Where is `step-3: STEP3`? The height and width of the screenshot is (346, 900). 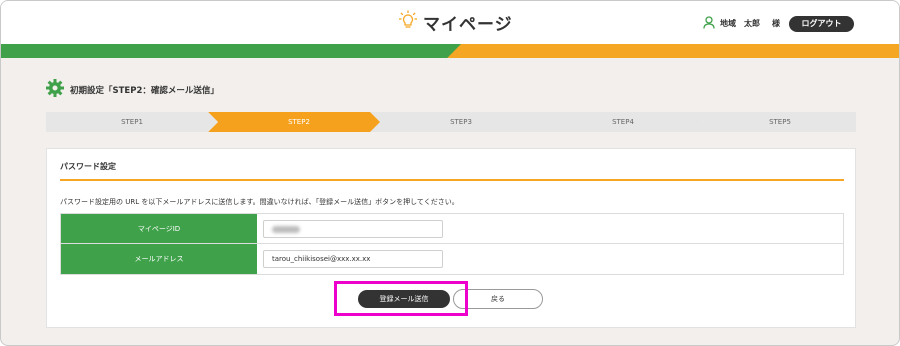 step-3: STEP3 is located at coordinates (456, 122).